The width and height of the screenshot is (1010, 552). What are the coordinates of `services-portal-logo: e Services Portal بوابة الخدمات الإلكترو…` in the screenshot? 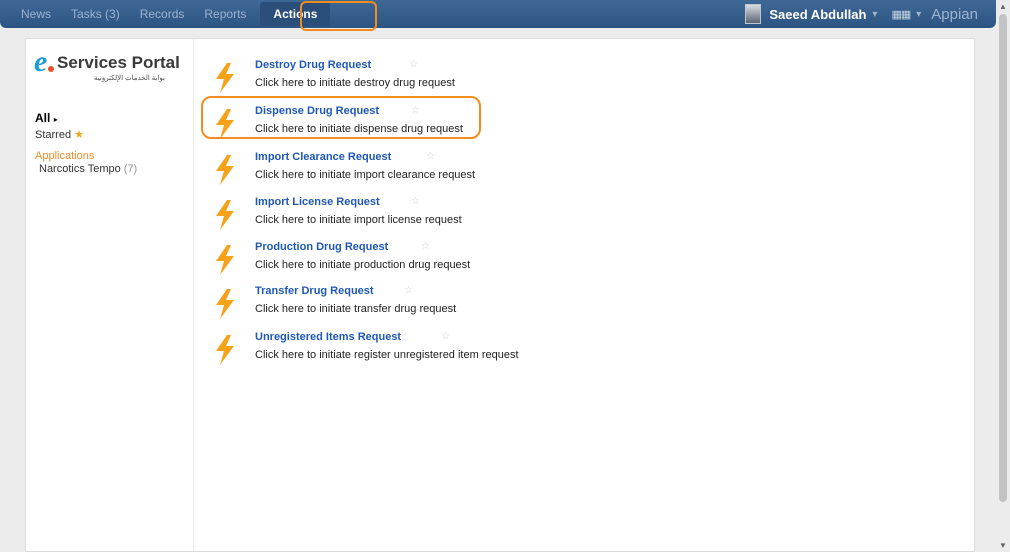 It's located at (109, 67).